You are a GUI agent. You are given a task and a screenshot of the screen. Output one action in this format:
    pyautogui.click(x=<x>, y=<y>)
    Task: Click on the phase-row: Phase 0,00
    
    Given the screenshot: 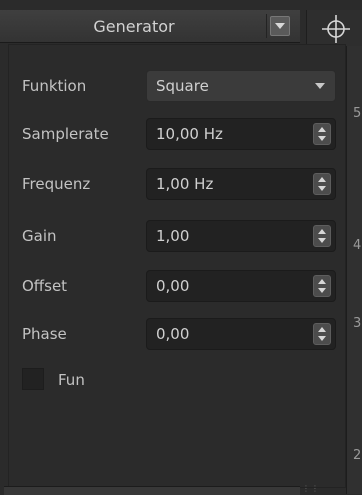 What is the action you would take?
    pyautogui.click(x=173, y=334)
    